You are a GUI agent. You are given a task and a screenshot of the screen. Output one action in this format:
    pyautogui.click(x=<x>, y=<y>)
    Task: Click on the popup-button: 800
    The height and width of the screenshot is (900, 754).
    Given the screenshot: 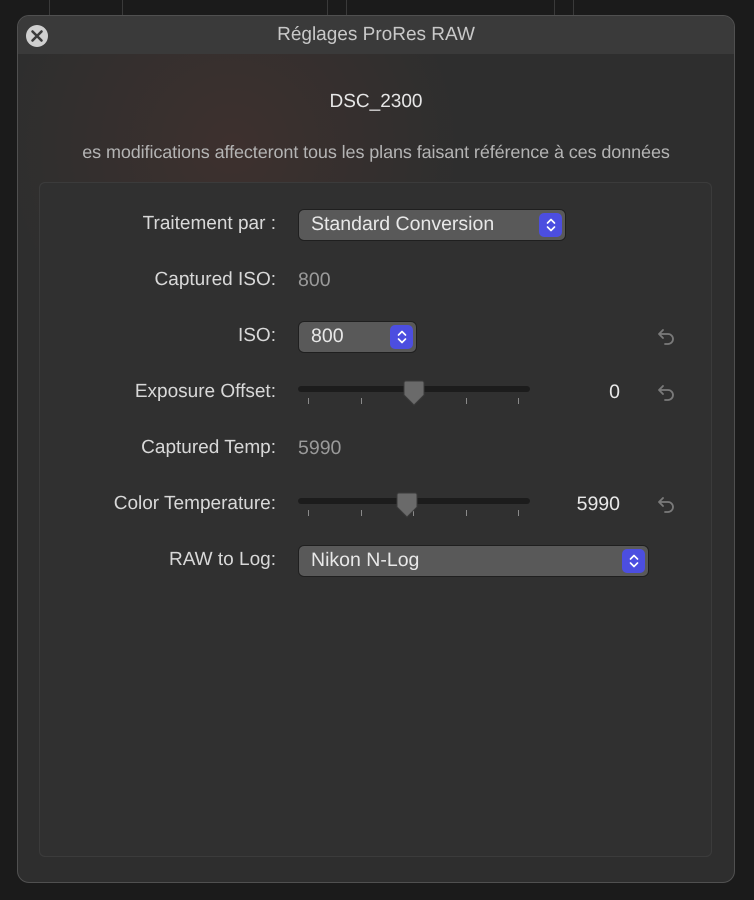 What is the action you would take?
    pyautogui.click(x=357, y=336)
    